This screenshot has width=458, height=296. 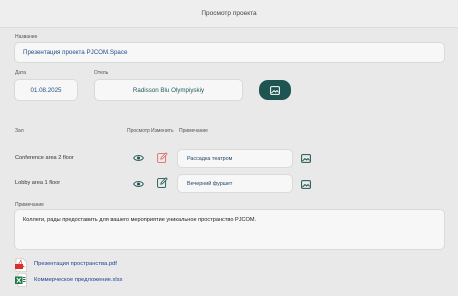 I want to click on date-value: 01.08.2025, so click(x=46, y=90).